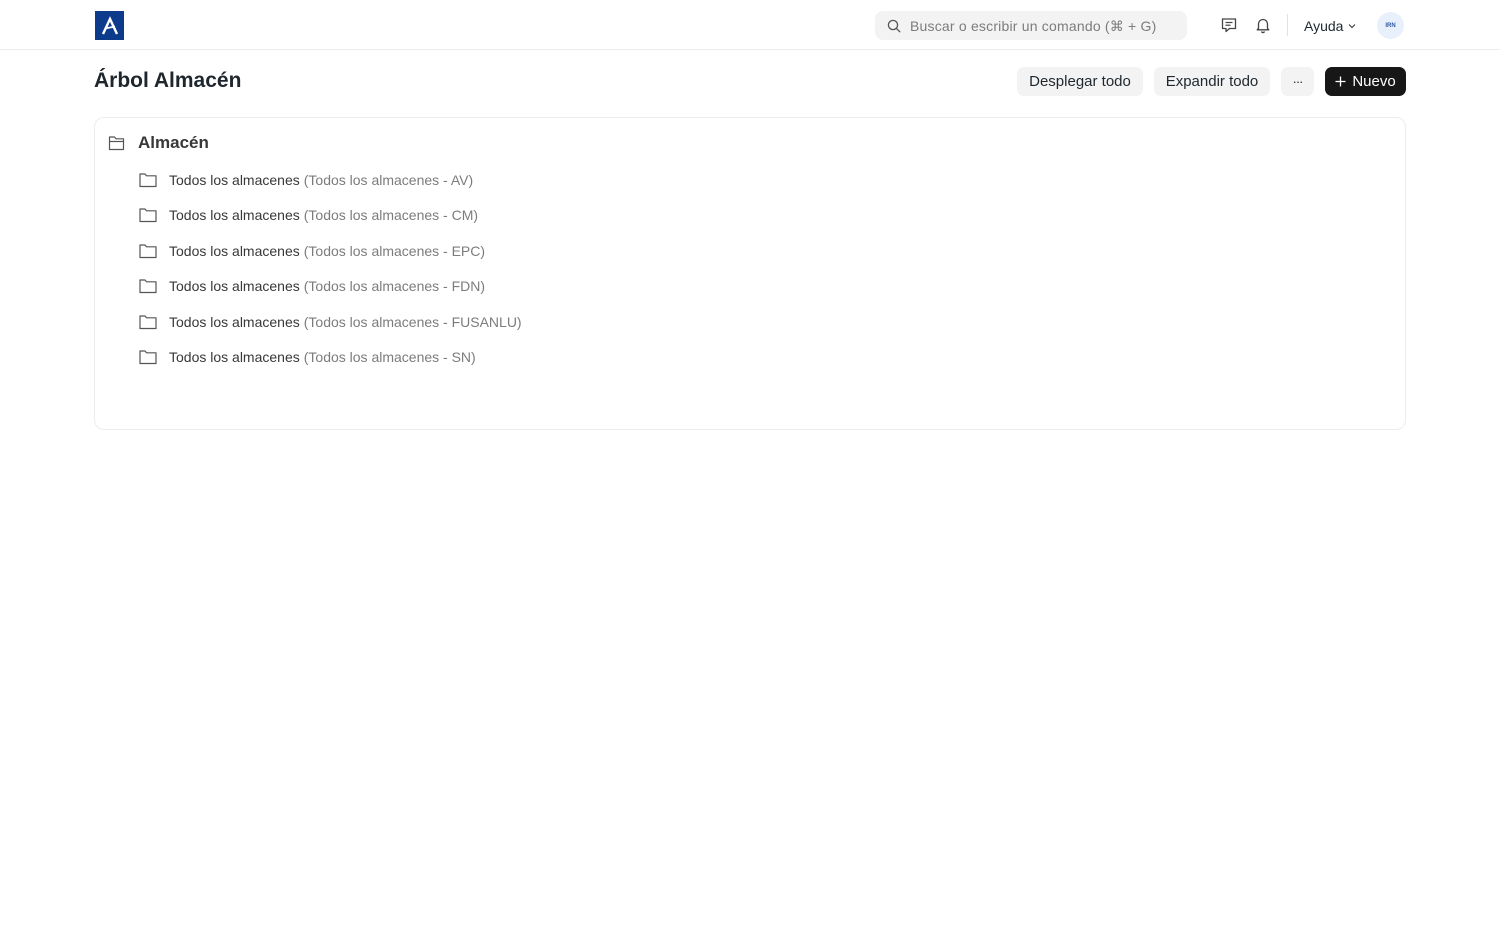 This screenshot has height=937, width=1500. Describe the element at coordinates (388, 180) in the screenshot. I see `tree-node-description: (Todos los almacenes - AV)` at that location.